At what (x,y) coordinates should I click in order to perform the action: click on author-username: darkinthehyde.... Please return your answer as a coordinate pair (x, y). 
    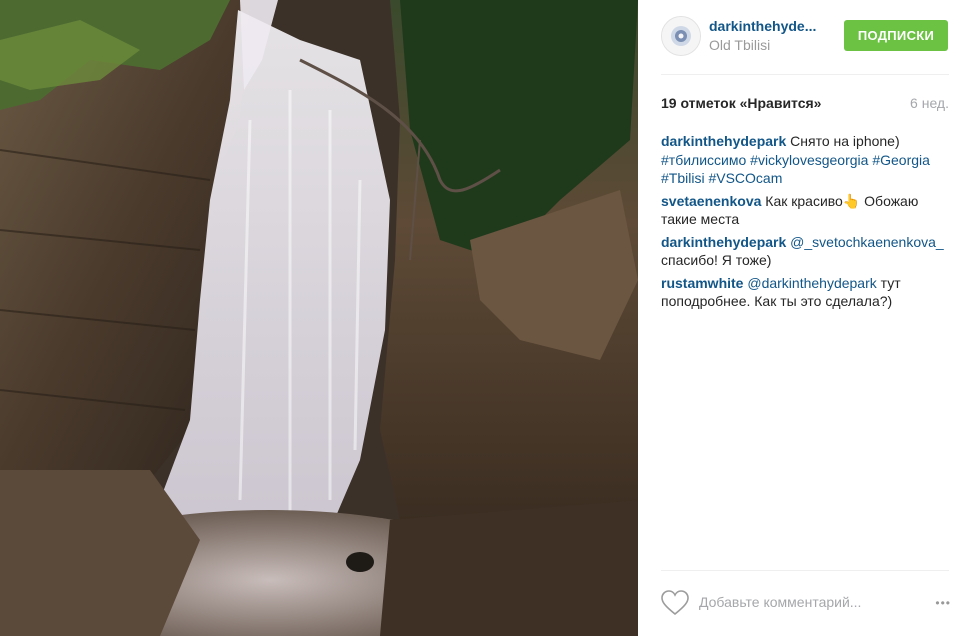
    Looking at the image, I should click on (762, 26).